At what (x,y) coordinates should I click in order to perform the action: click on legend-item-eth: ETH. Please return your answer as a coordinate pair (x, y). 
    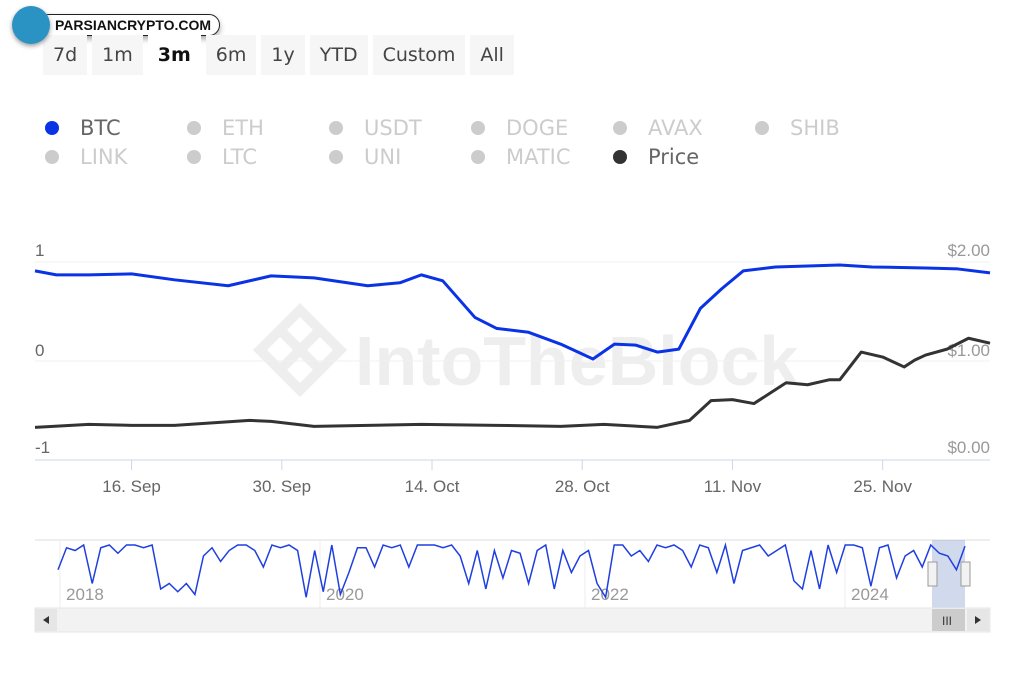
    Looking at the image, I should click on (258, 127).